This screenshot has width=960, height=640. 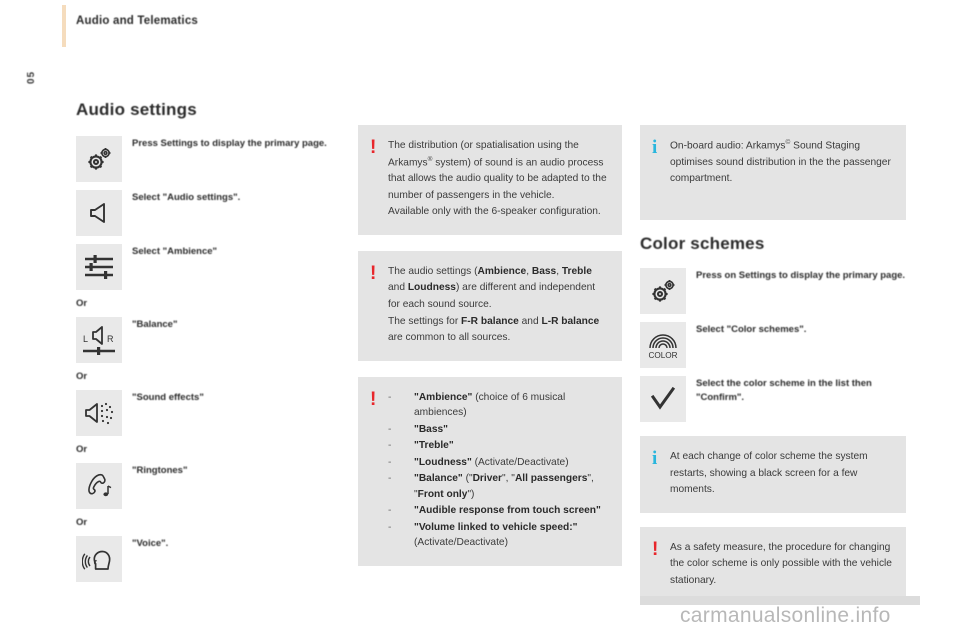 What do you see at coordinates (99, 486) in the screenshot?
I see `ringtones-icon` at bounding box center [99, 486].